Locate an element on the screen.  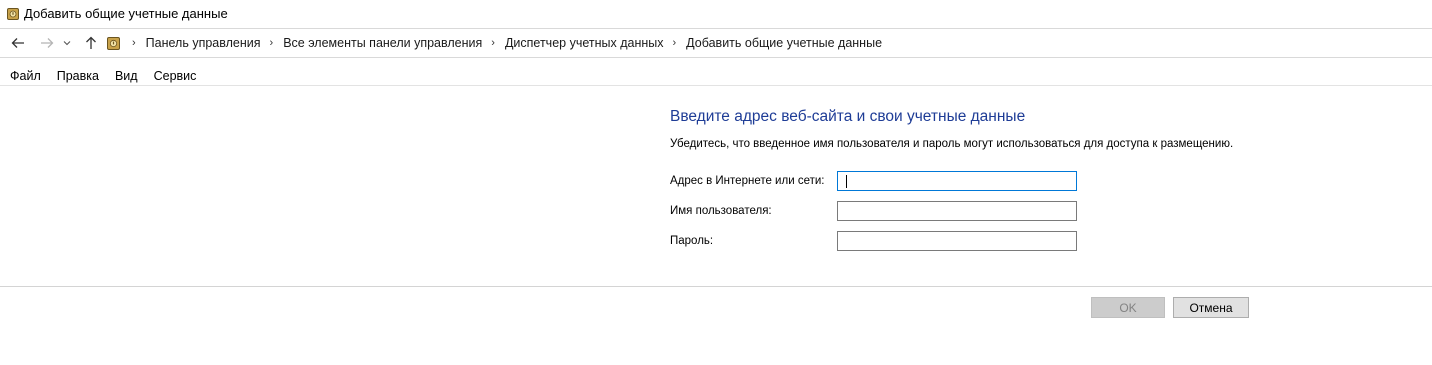
password-input is located at coordinates (957, 241).